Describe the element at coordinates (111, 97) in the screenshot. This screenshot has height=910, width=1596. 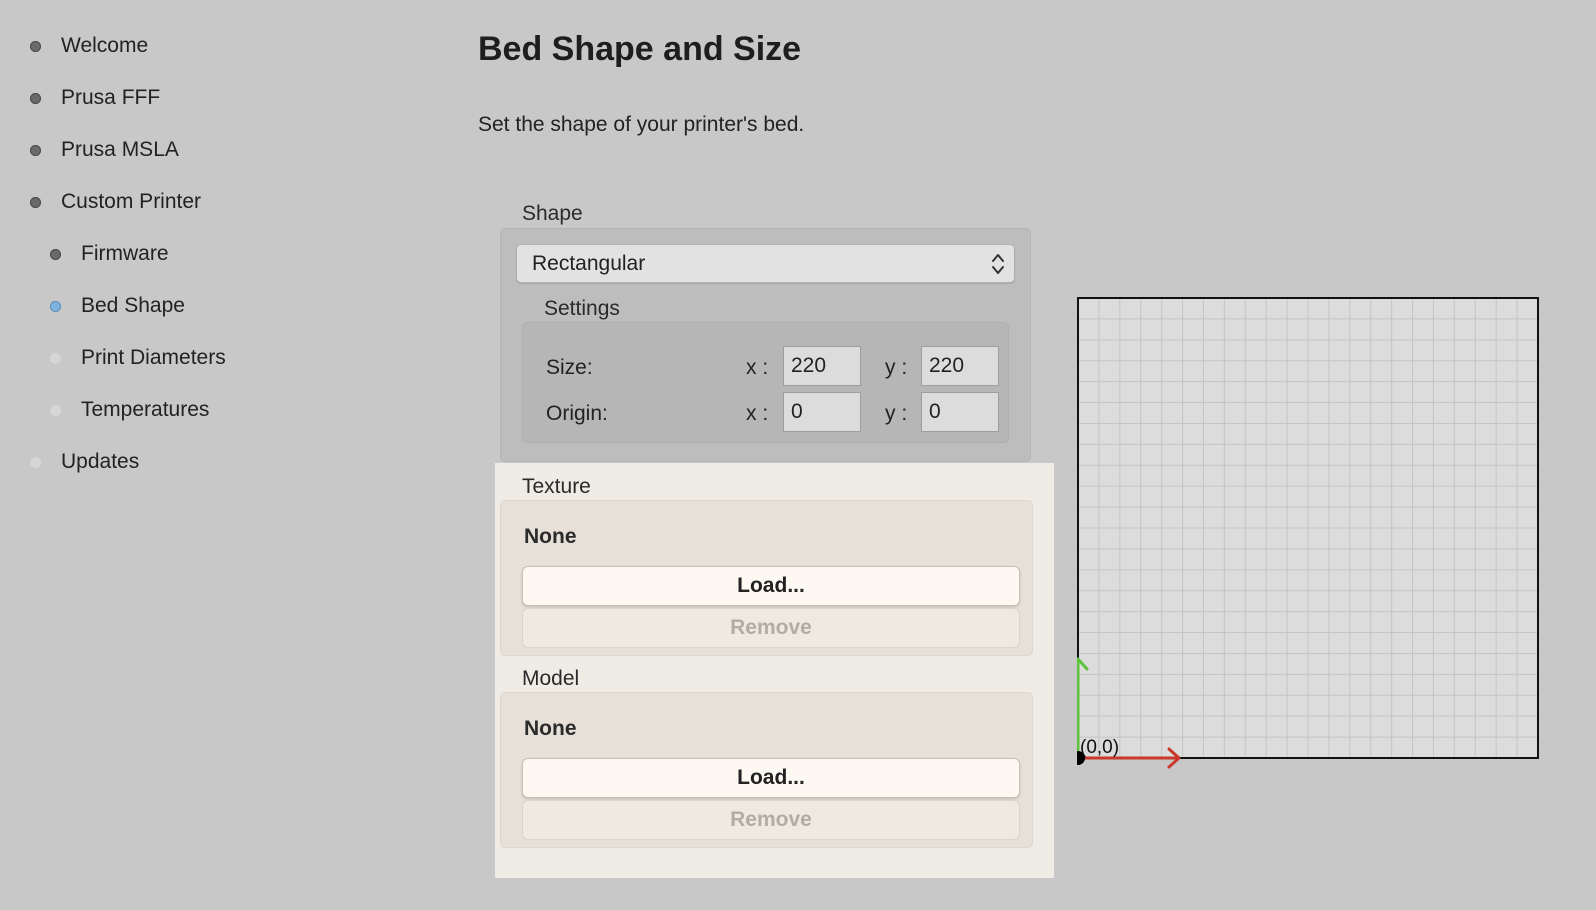
I see `sidebar-item-label: Prusa FFF` at that location.